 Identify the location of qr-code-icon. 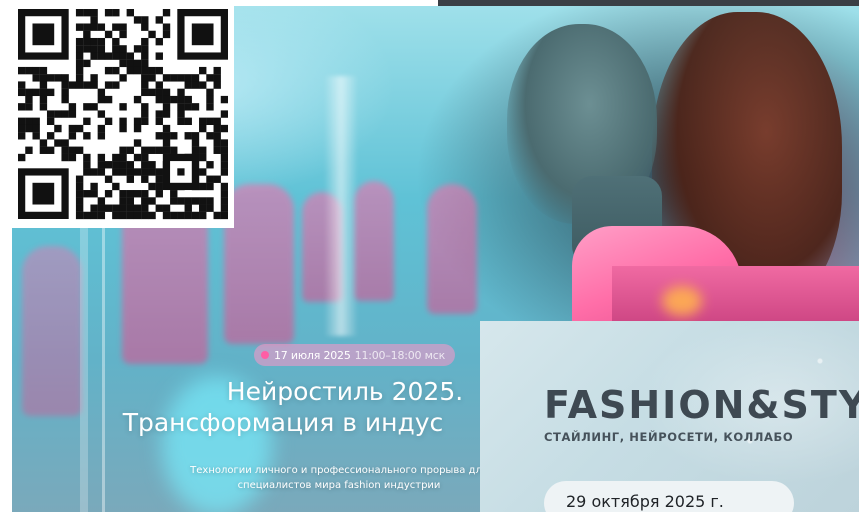
(123, 114).